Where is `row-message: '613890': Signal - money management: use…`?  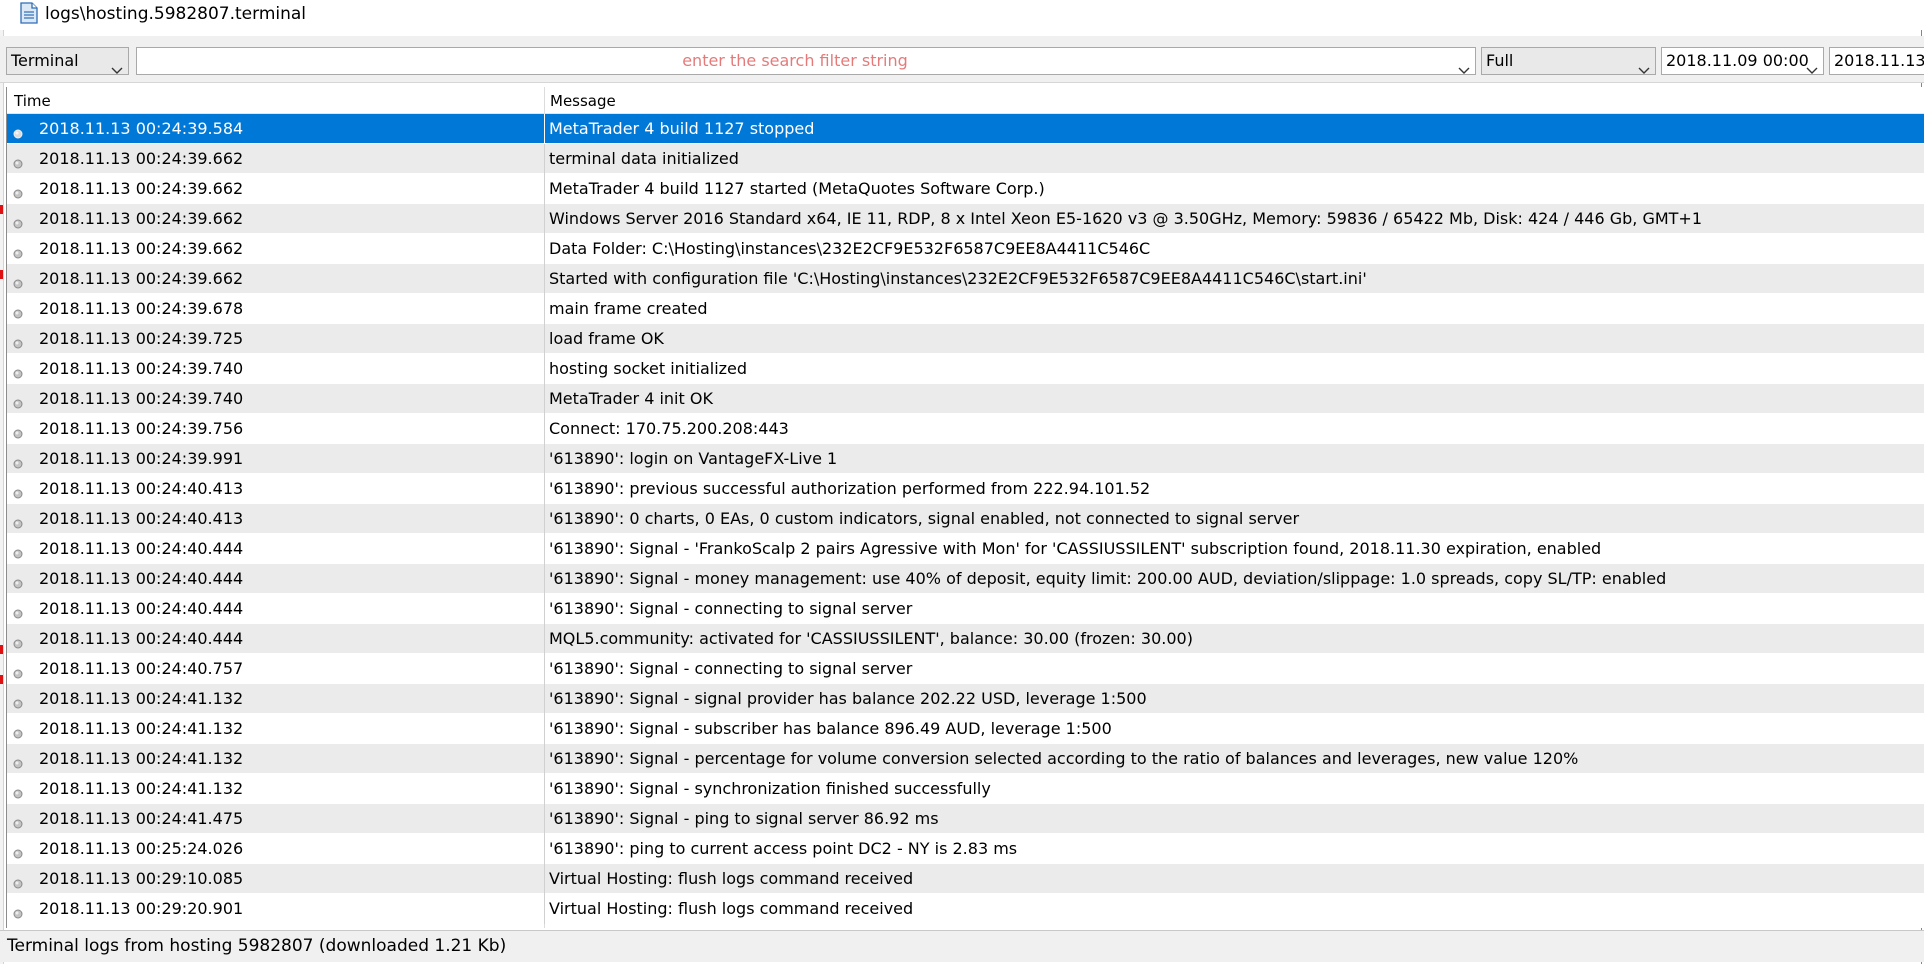
row-message: '613890': Signal - money management: use… is located at coordinates (1108, 578).